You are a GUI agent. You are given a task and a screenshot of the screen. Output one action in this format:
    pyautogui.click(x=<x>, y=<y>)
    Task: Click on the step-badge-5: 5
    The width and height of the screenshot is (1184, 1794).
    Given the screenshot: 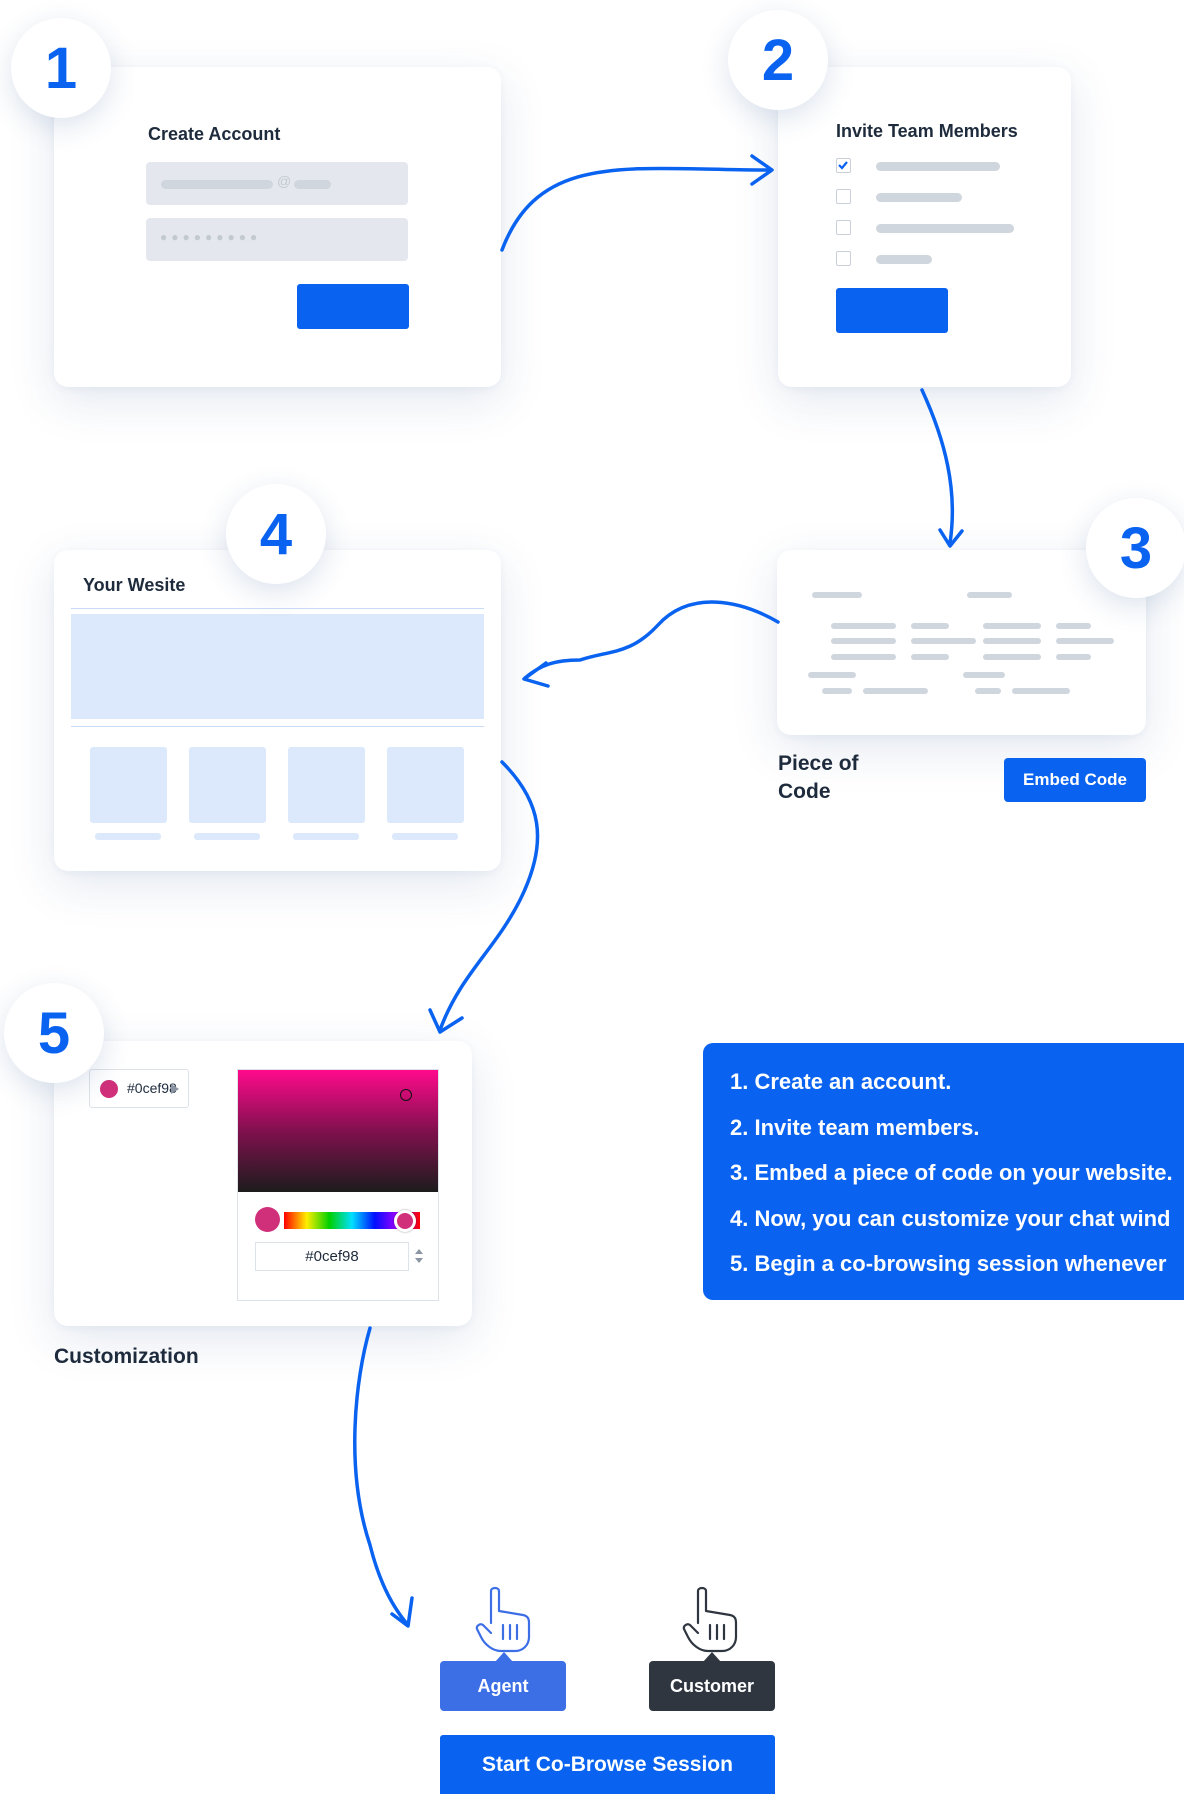 What is the action you would take?
    pyautogui.click(x=54, y=1033)
    